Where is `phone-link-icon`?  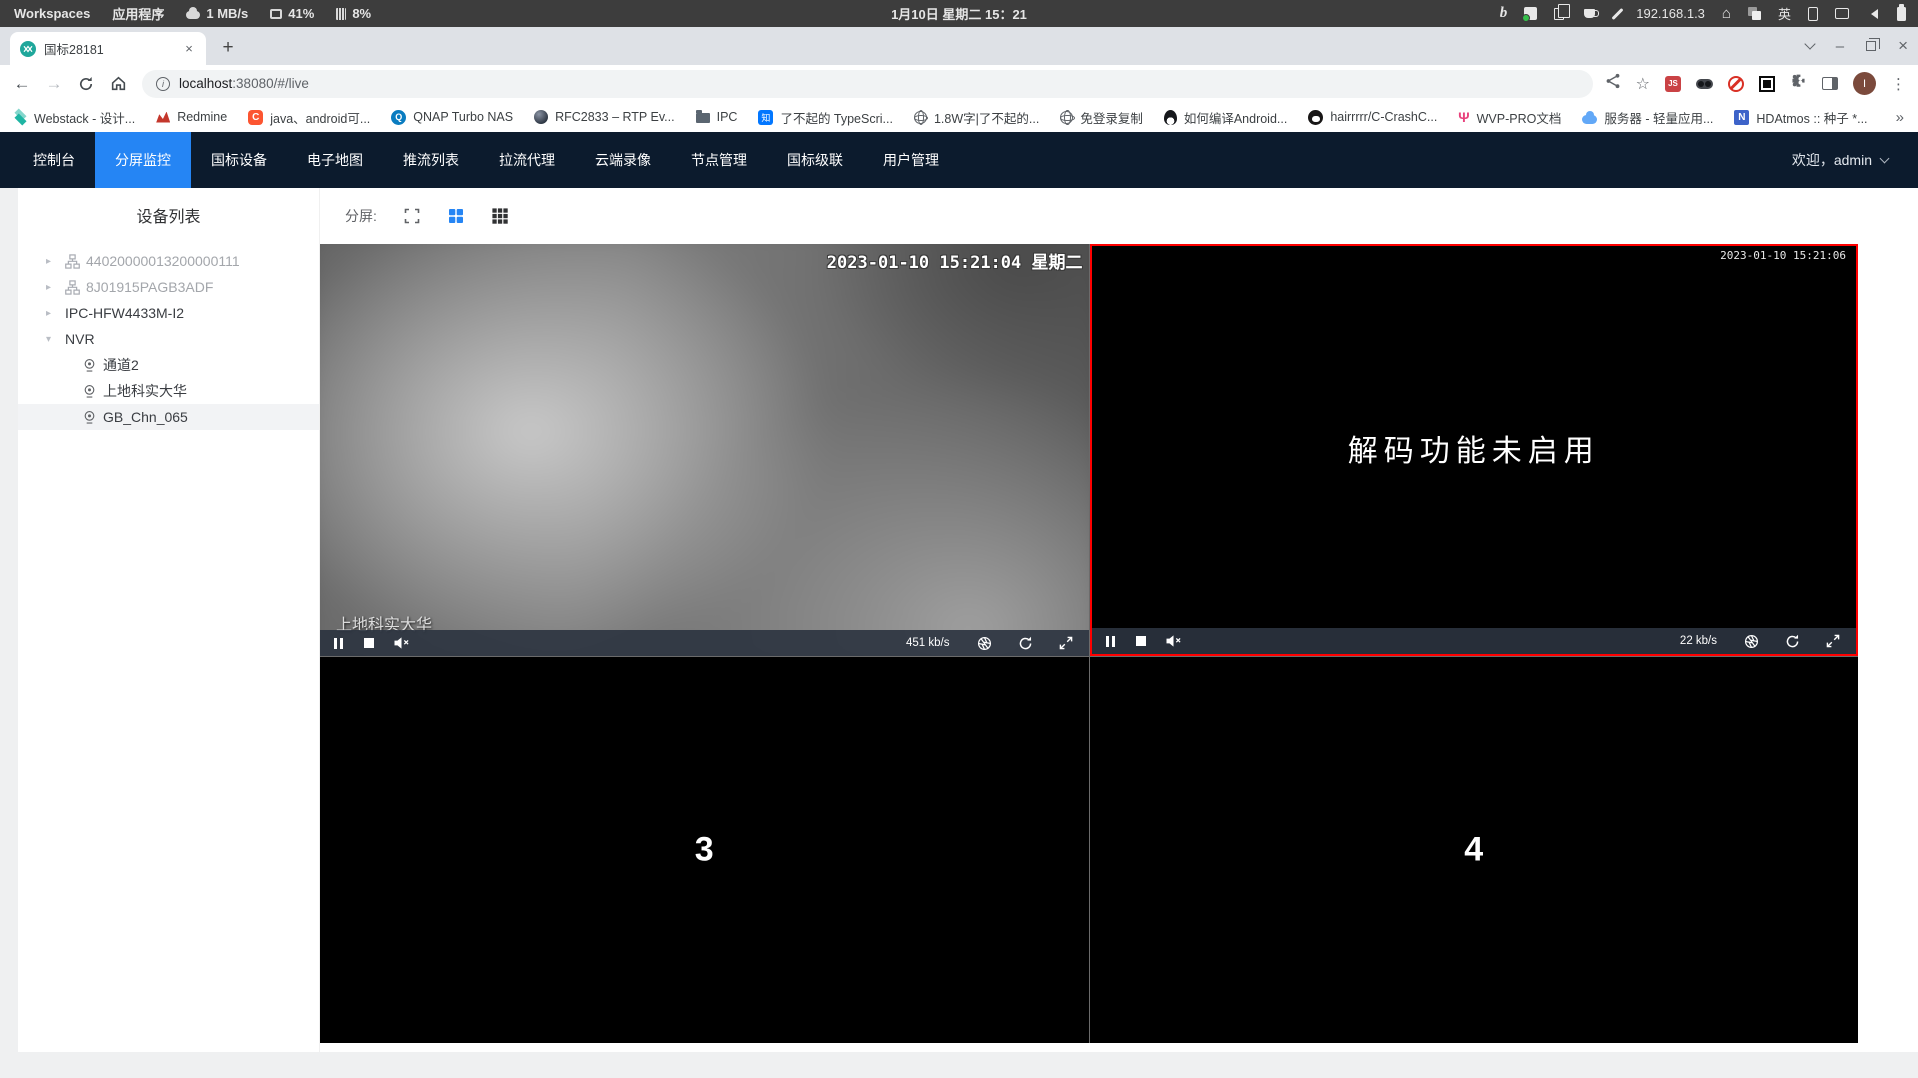 phone-link-icon is located at coordinates (1813, 13).